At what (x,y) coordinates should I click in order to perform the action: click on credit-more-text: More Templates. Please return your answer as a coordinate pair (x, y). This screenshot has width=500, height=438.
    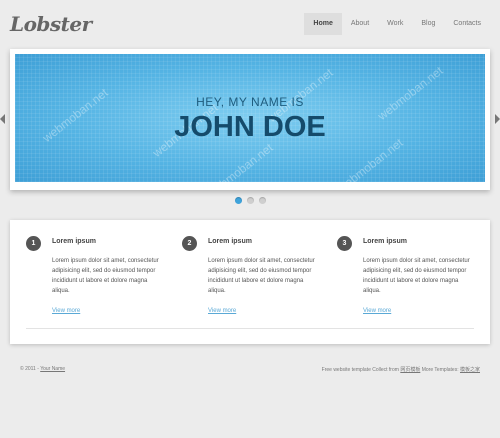
    Looking at the image, I should click on (439, 370).